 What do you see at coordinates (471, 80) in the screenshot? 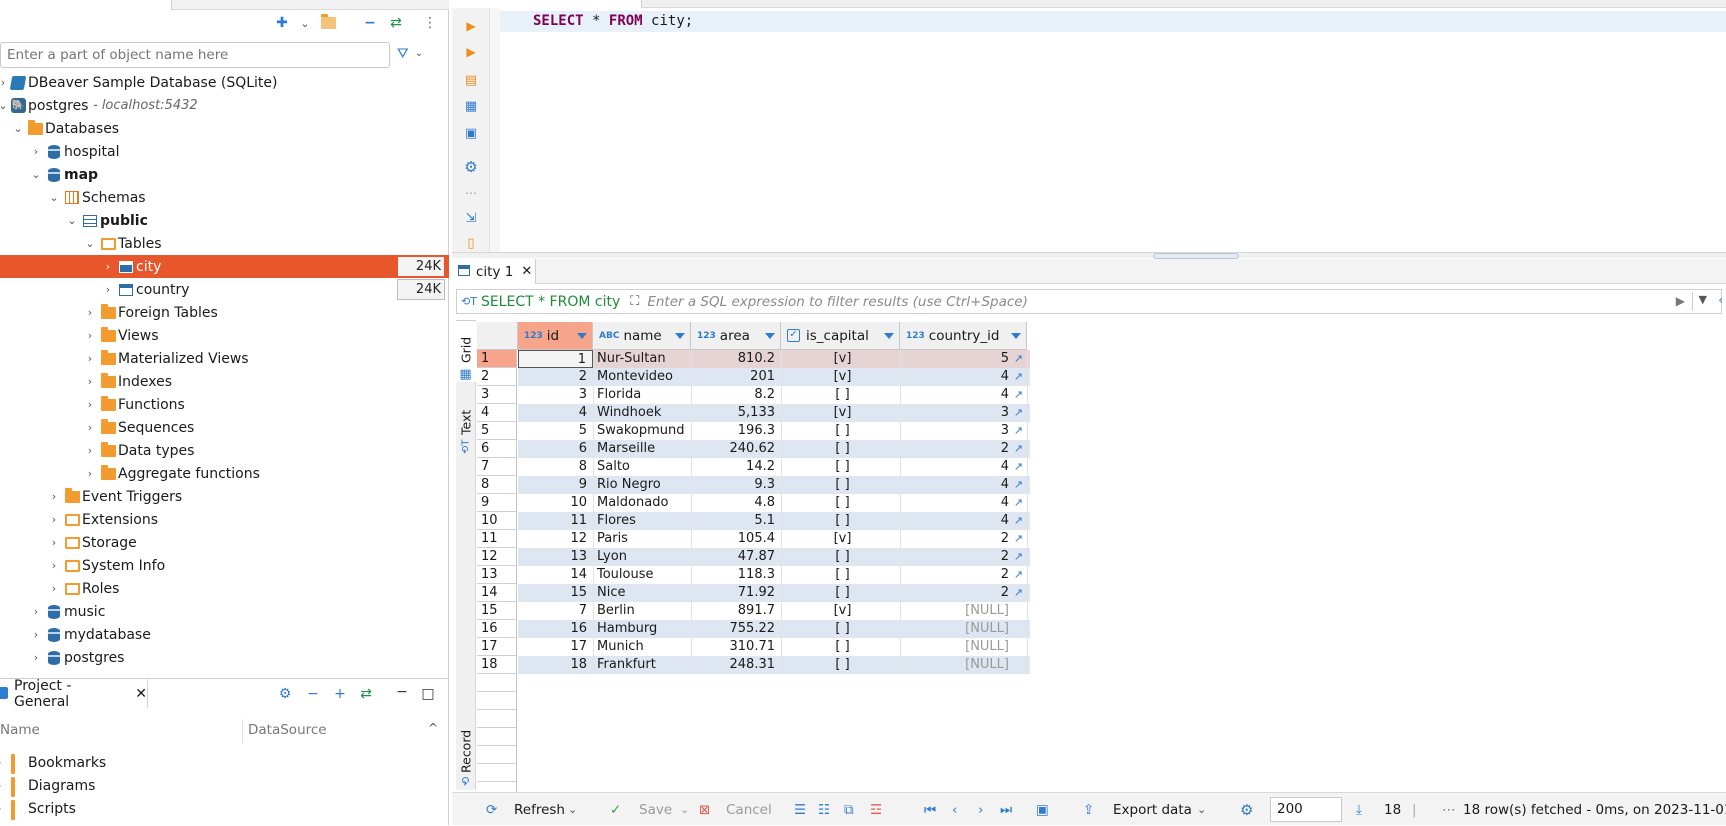
I see `execute-script-icon: ▤` at bounding box center [471, 80].